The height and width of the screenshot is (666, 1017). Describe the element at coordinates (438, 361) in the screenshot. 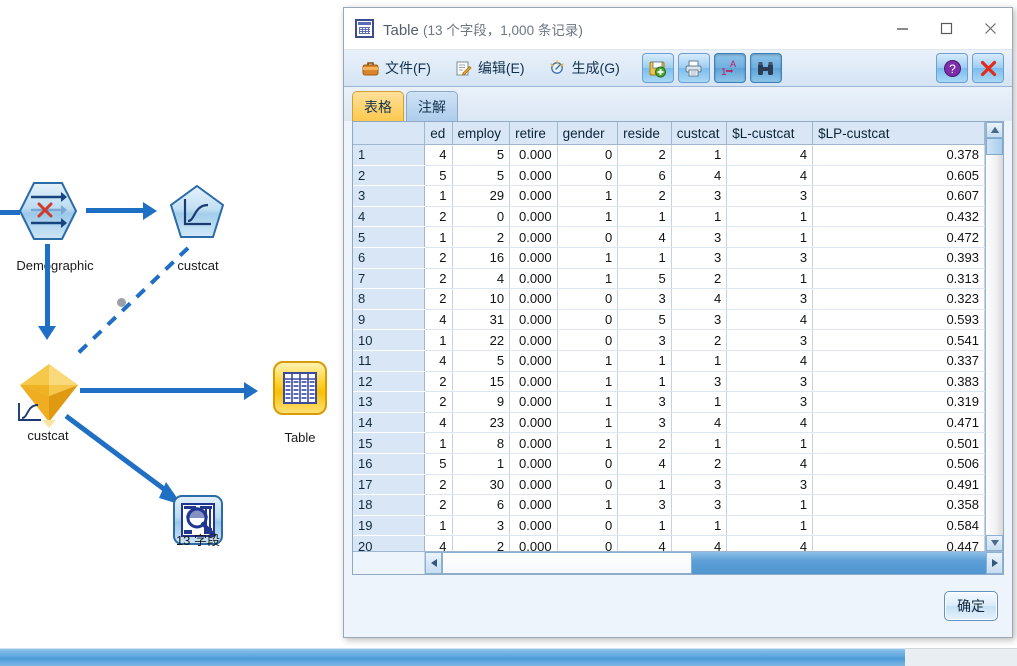

I see `cell-ed: 4` at that location.